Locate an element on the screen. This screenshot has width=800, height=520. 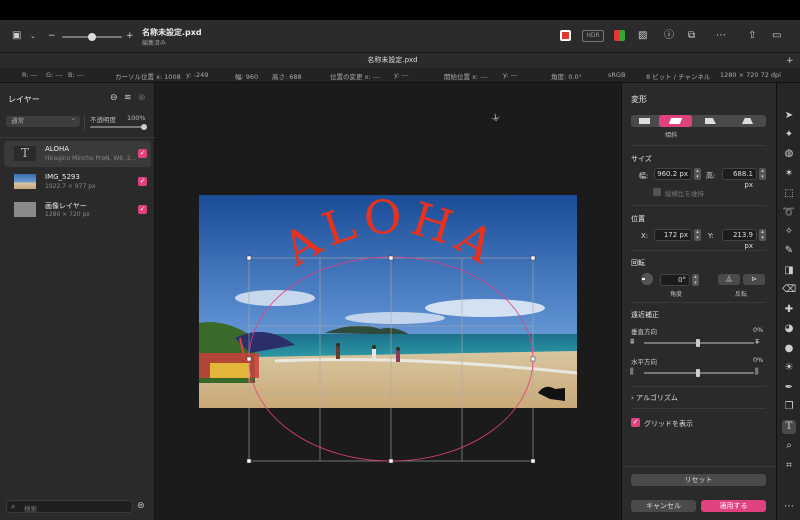
vertical-slider-knob is located at coordinates (698, 343).